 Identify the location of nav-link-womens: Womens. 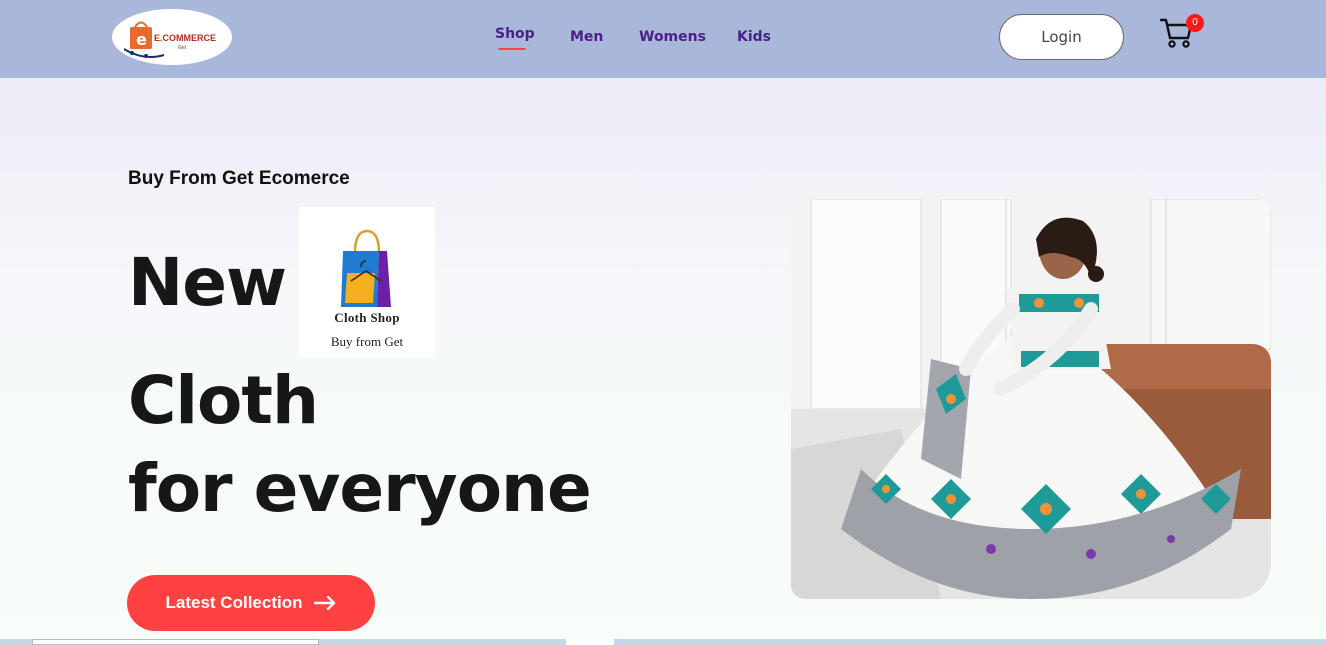
(672, 37).